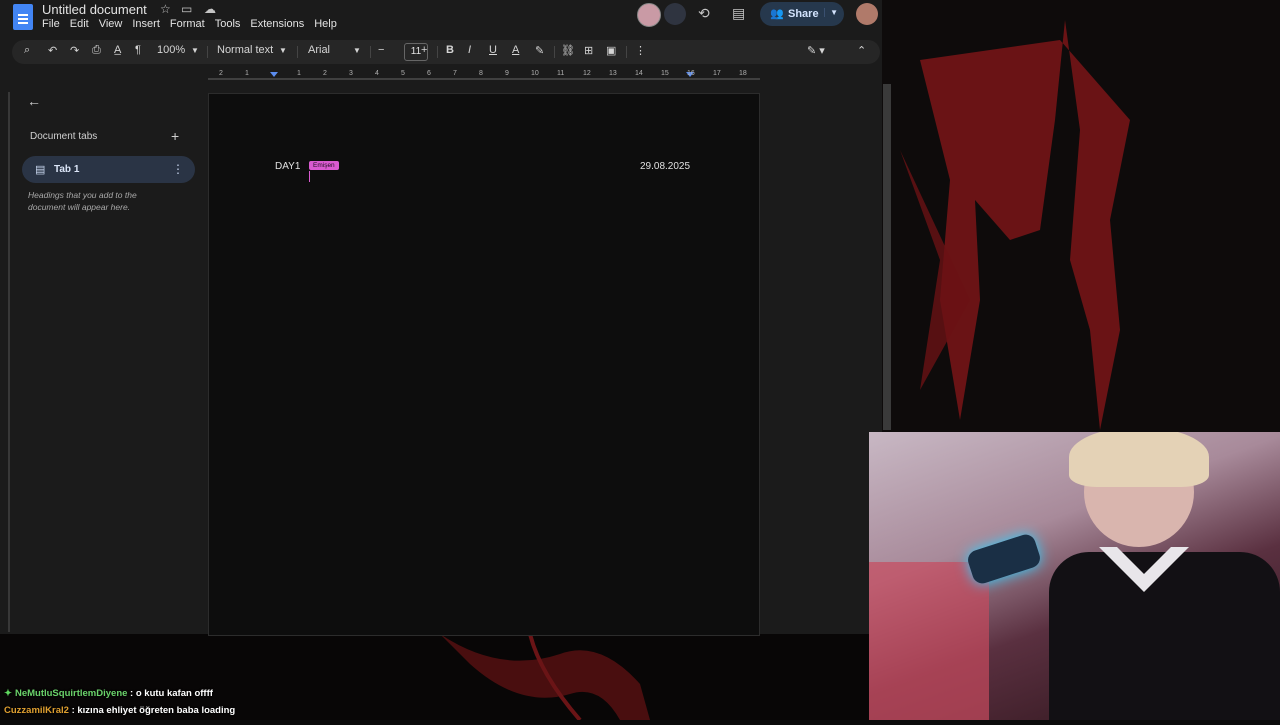 The width and height of the screenshot is (1280, 725). What do you see at coordinates (649, 15) in the screenshot?
I see `collaborator-avatar` at bounding box center [649, 15].